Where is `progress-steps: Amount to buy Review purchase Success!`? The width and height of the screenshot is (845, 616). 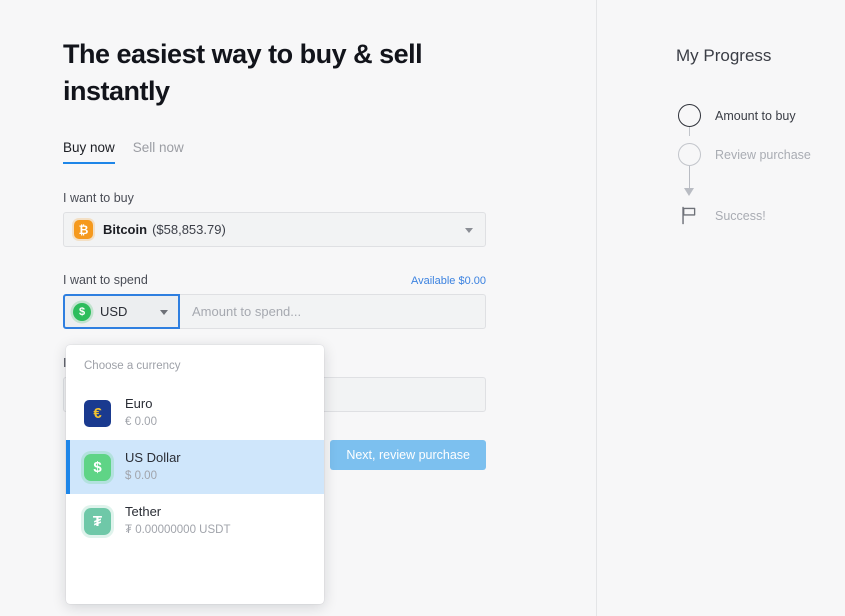
progress-steps: Amount to buy Review purchase Success! is located at coordinates (760, 165).